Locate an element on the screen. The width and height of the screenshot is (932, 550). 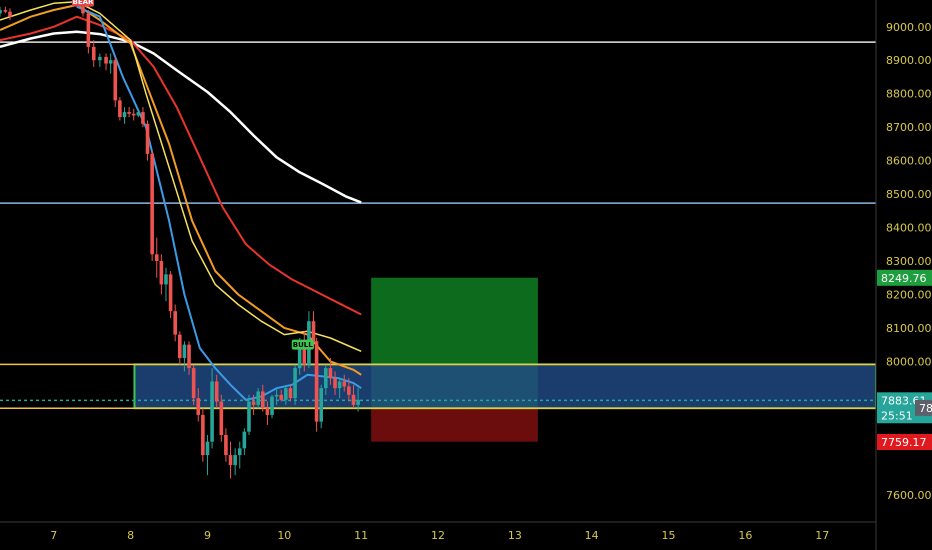
price-tick-label: 8600.00 is located at coordinates (909, 161).